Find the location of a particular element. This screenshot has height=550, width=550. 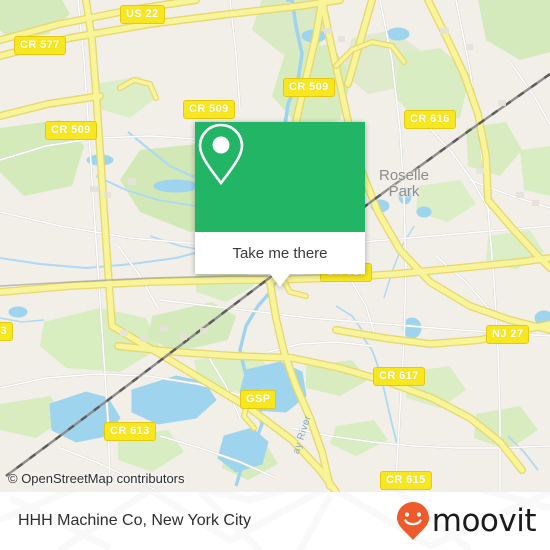

route-shield-gsp: GSP is located at coordinates (258, 399).